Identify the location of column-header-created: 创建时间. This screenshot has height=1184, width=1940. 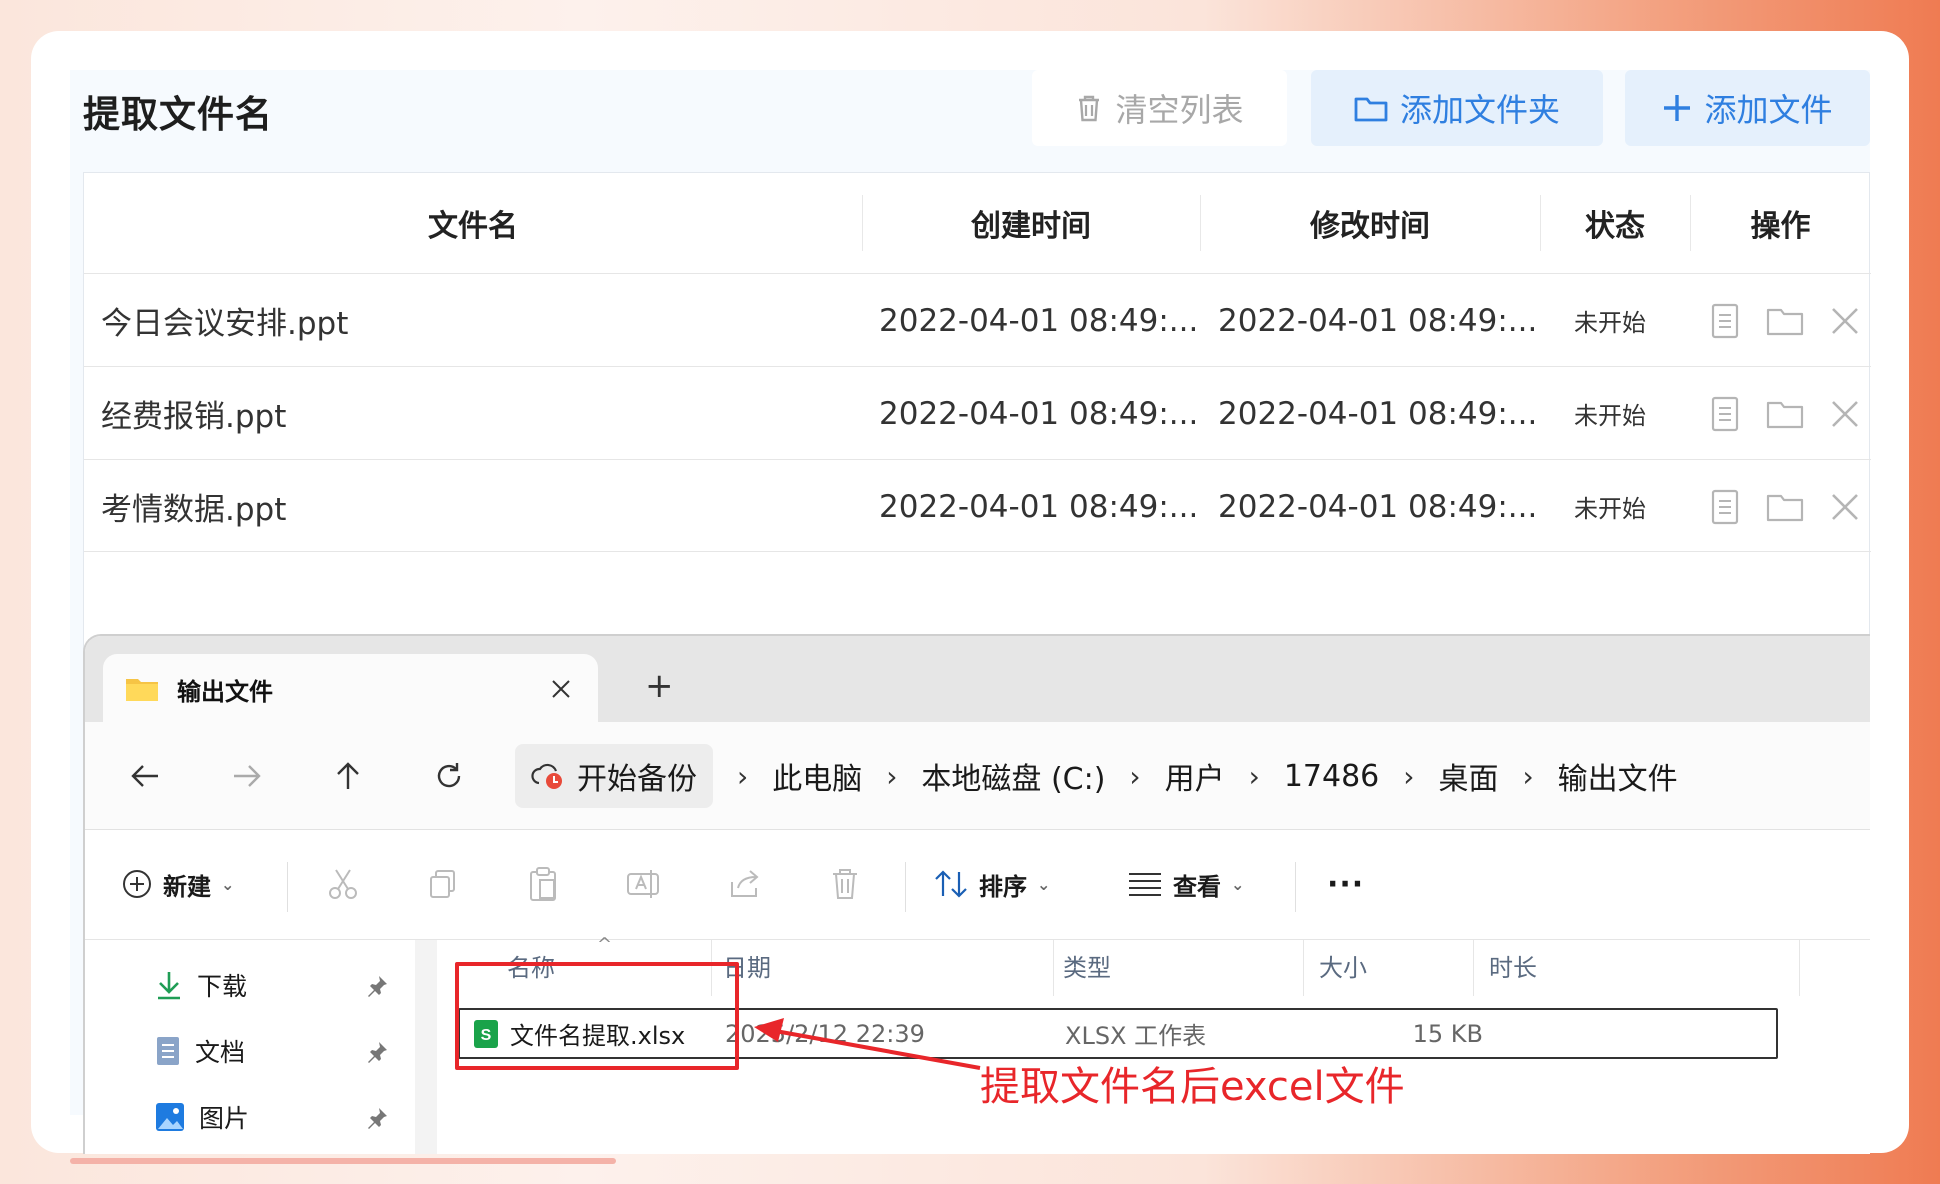
(1031, 223).